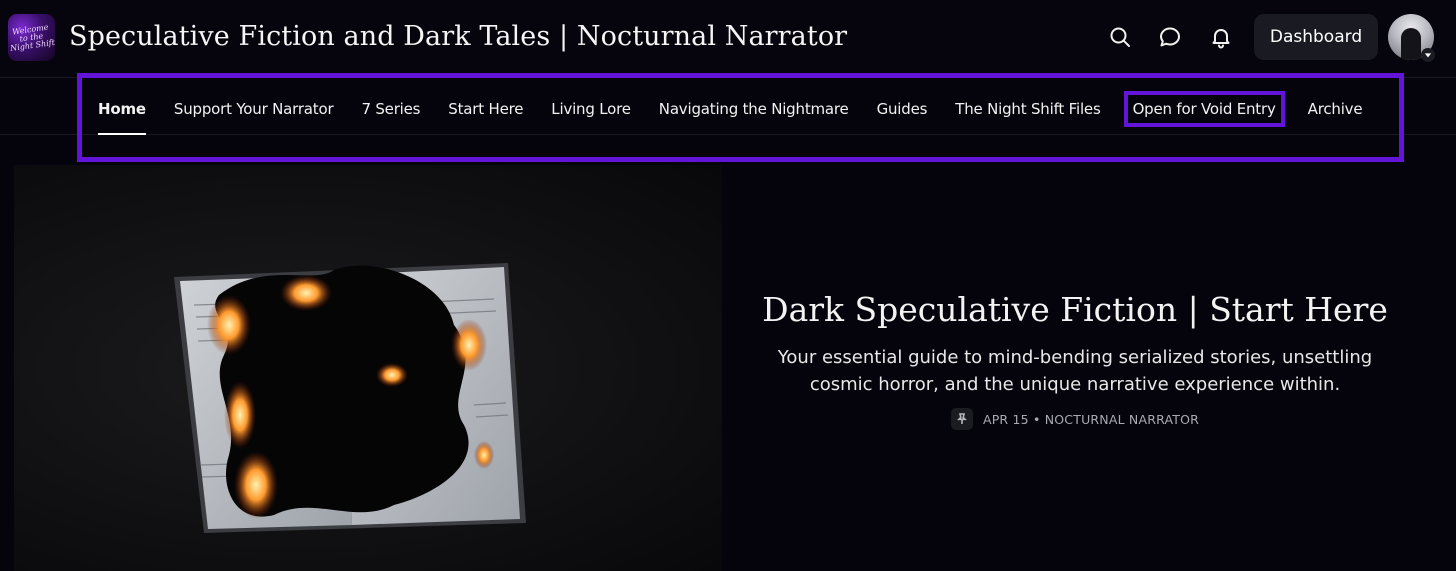  What do you see at coordinates (390, 109) in the screenshot?
I see `nav-item-7-series: 7 Series` at bounding box center [390, 109].